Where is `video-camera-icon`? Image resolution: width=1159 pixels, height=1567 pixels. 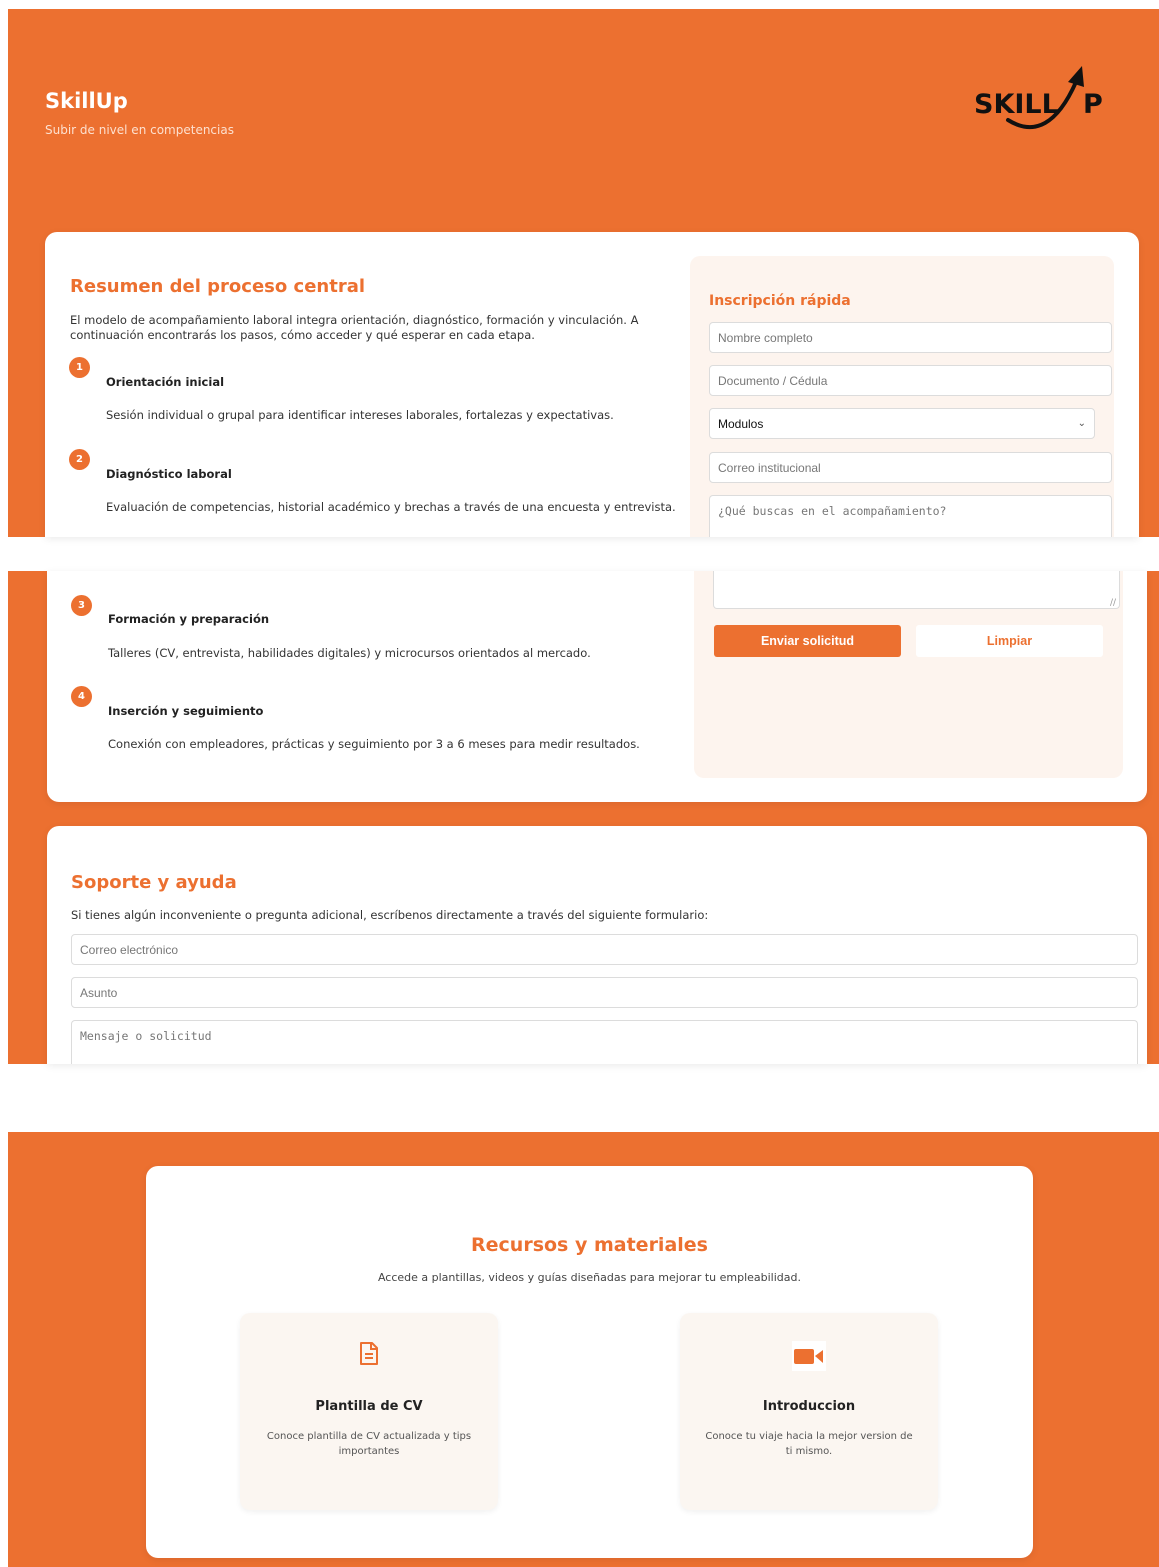
video-camera-icon is located at coordinates (809, 1356).